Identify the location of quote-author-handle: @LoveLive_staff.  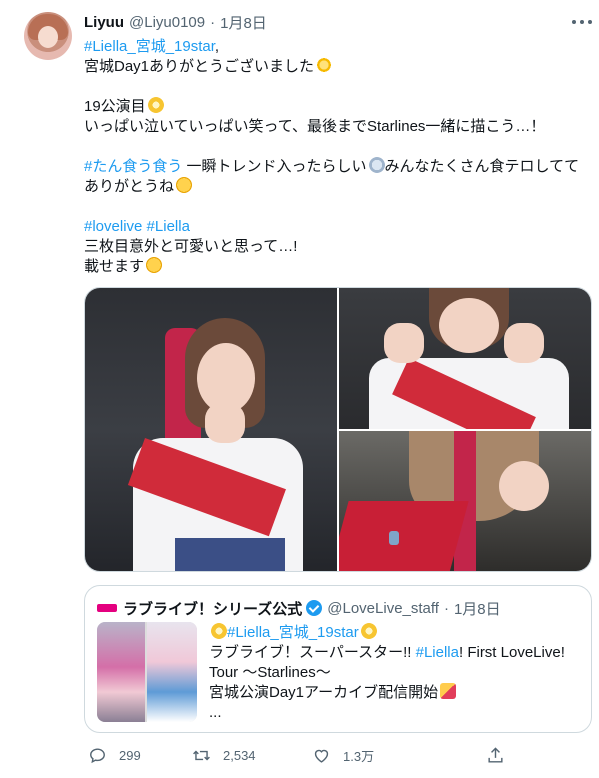
(383, 608).